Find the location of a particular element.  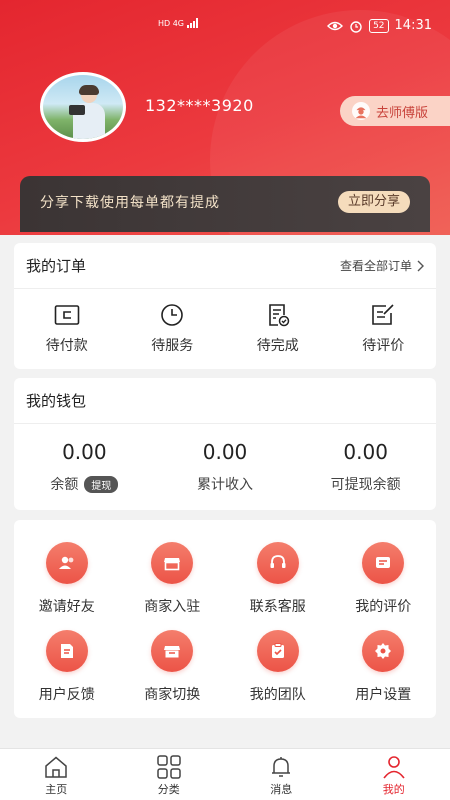

mentor-button-label: 去师傅版 is located at coordinates (402, 113).